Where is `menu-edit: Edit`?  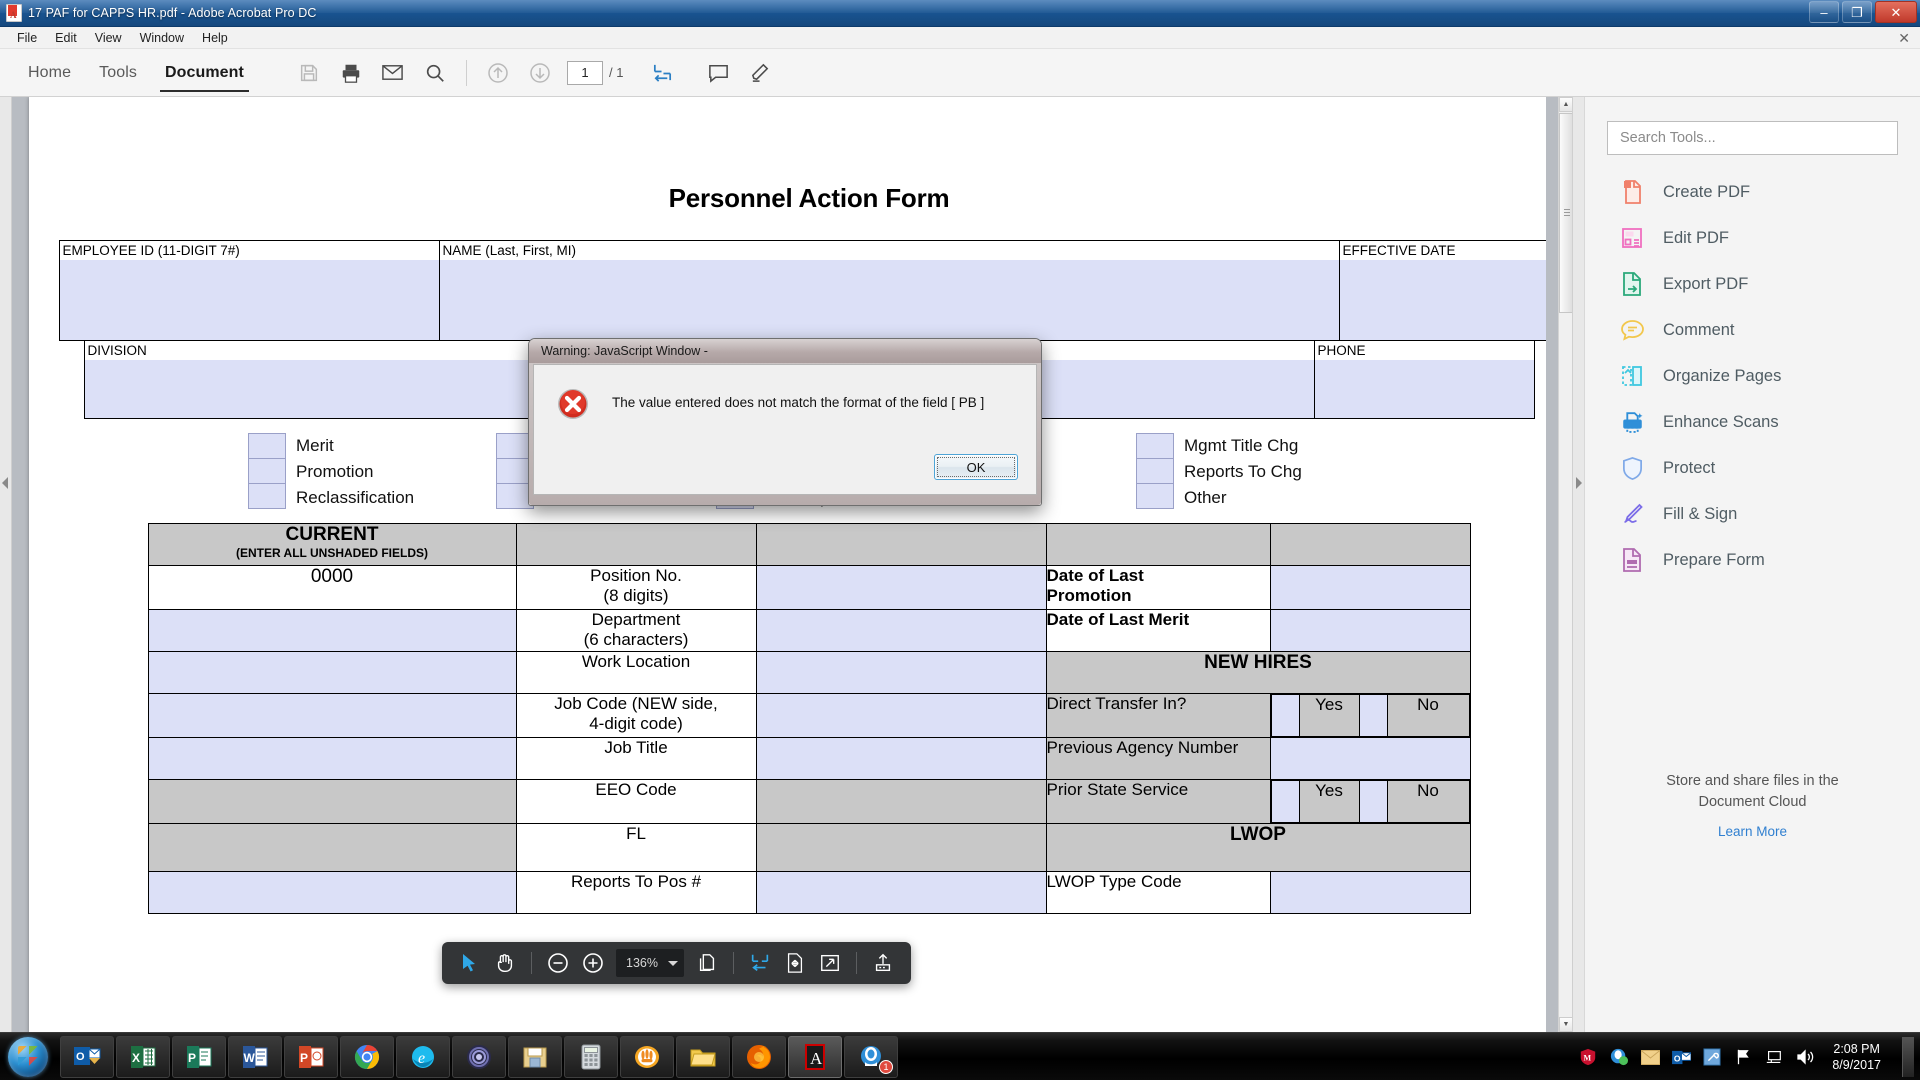 menu-edit: Edit is located at coordinates (66, 38).